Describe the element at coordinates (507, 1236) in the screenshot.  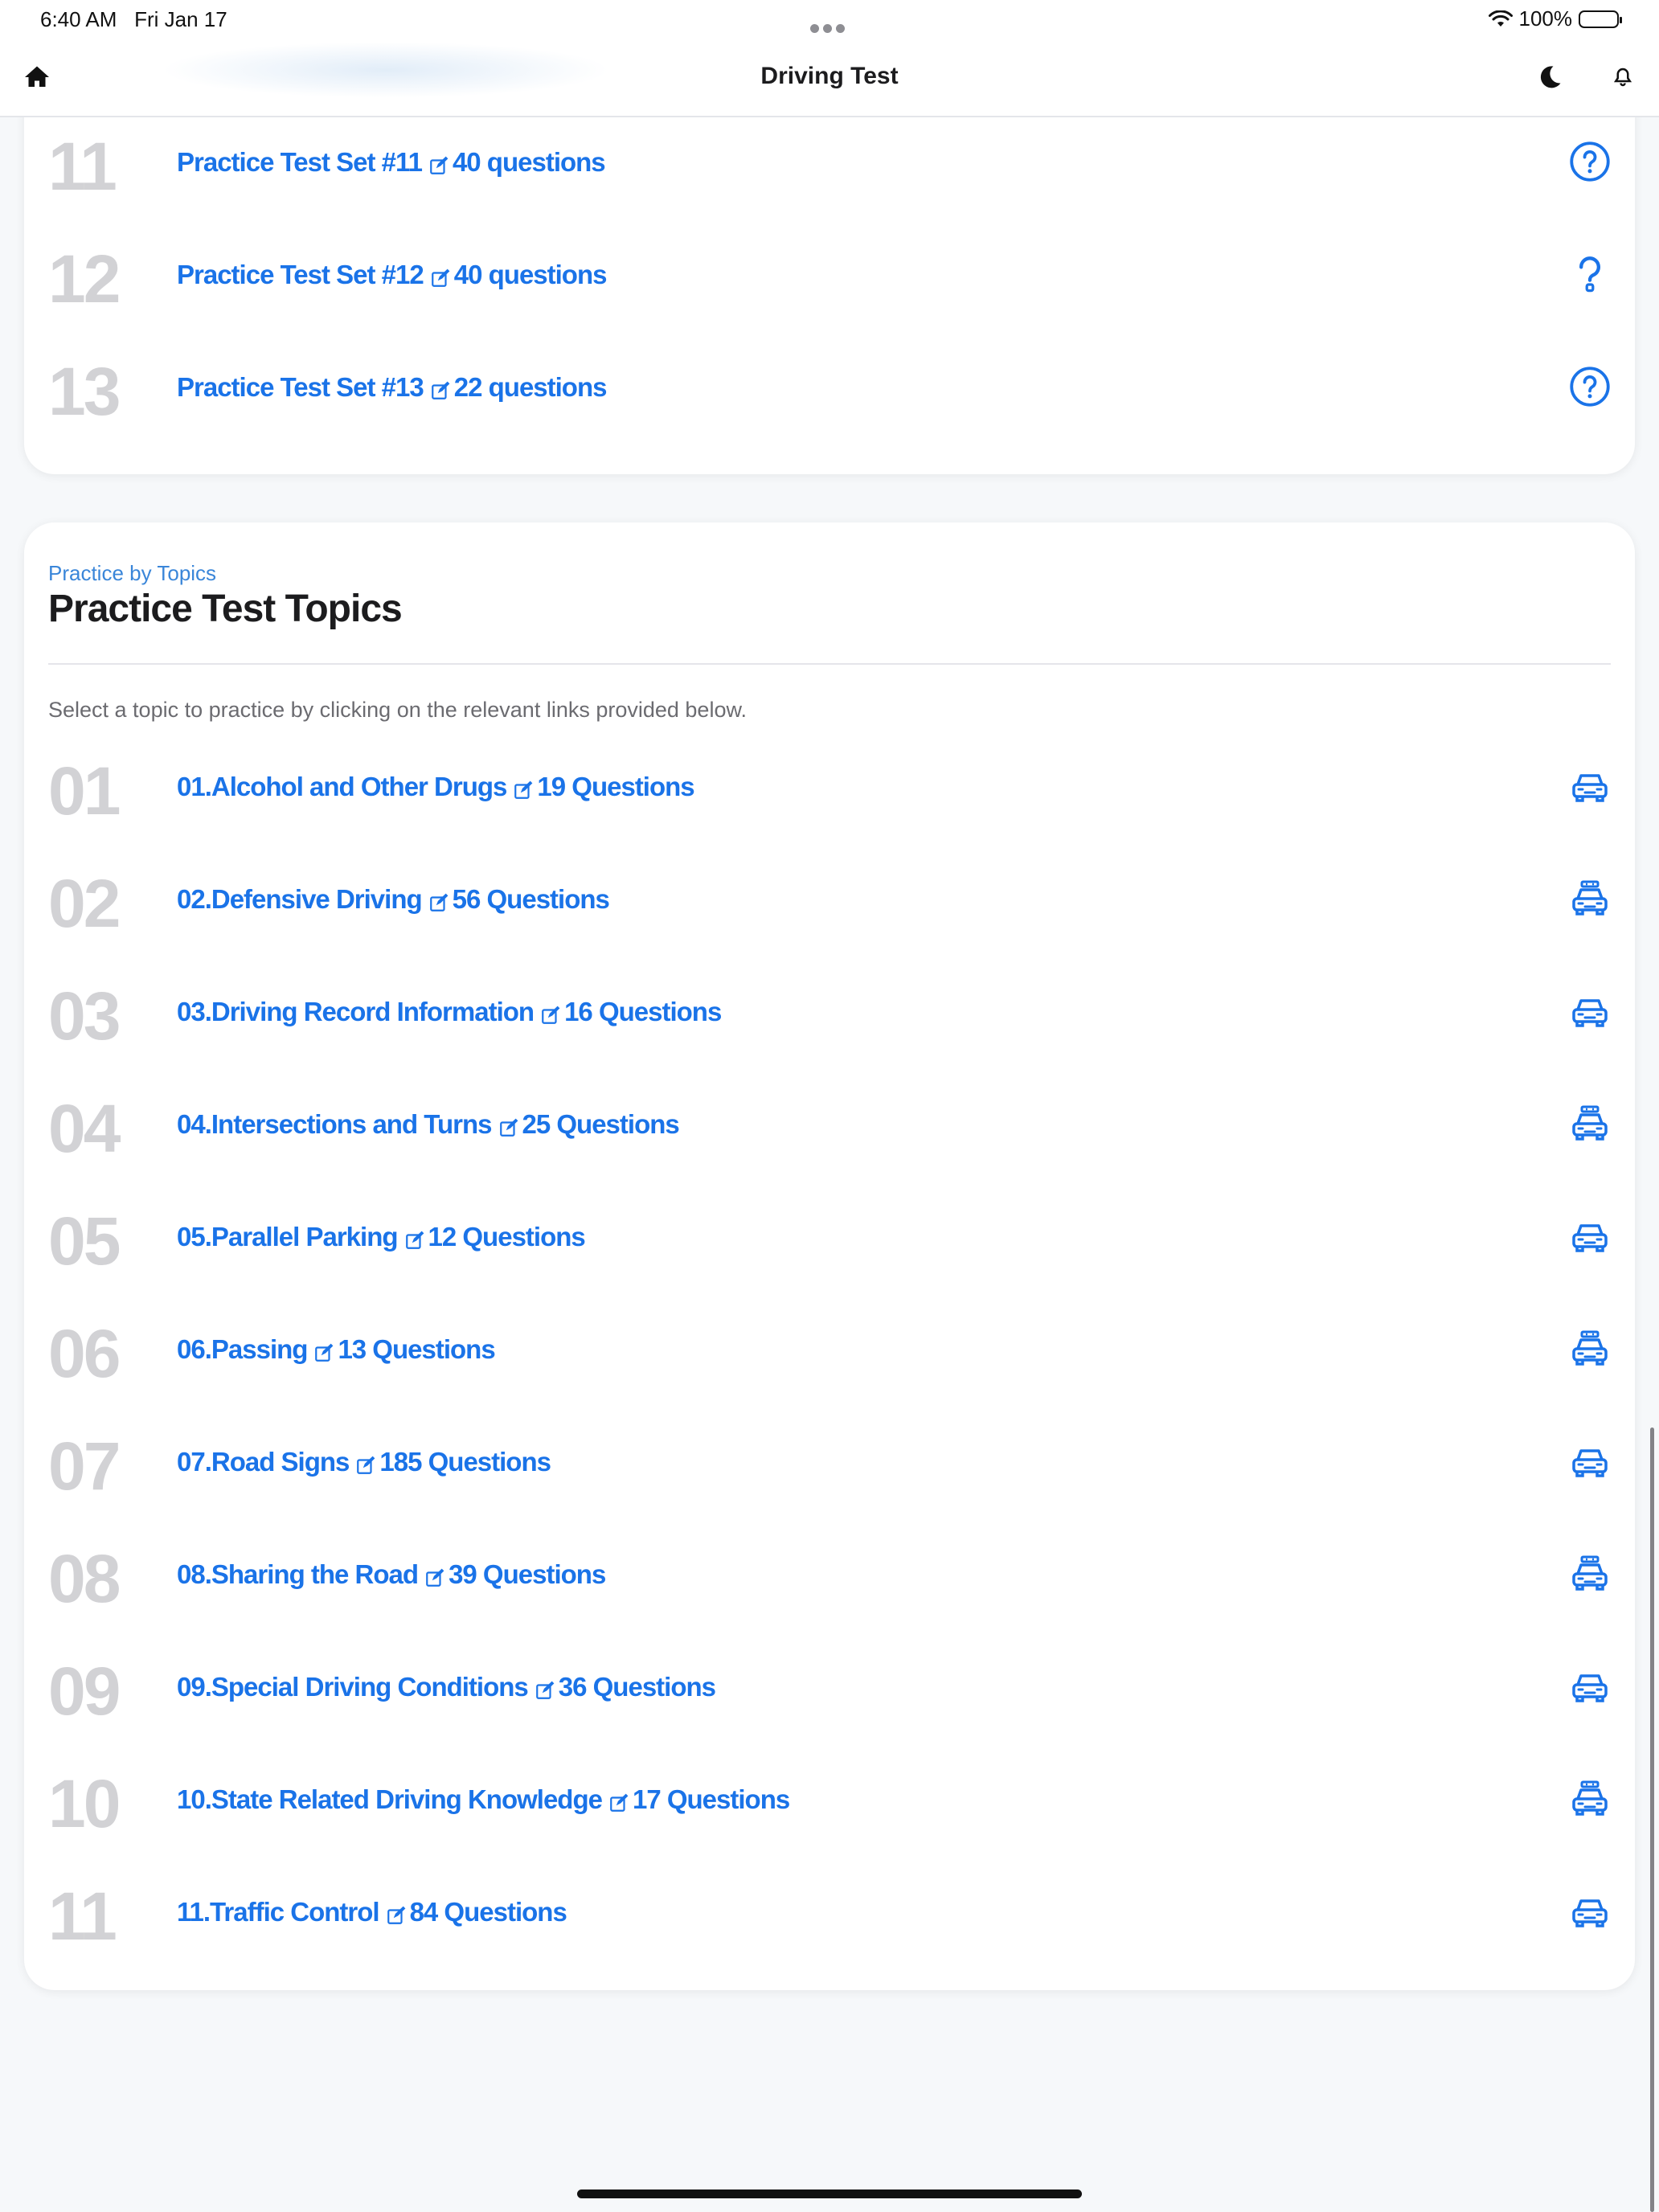
I see `item-count: 12 Questions` at that location.